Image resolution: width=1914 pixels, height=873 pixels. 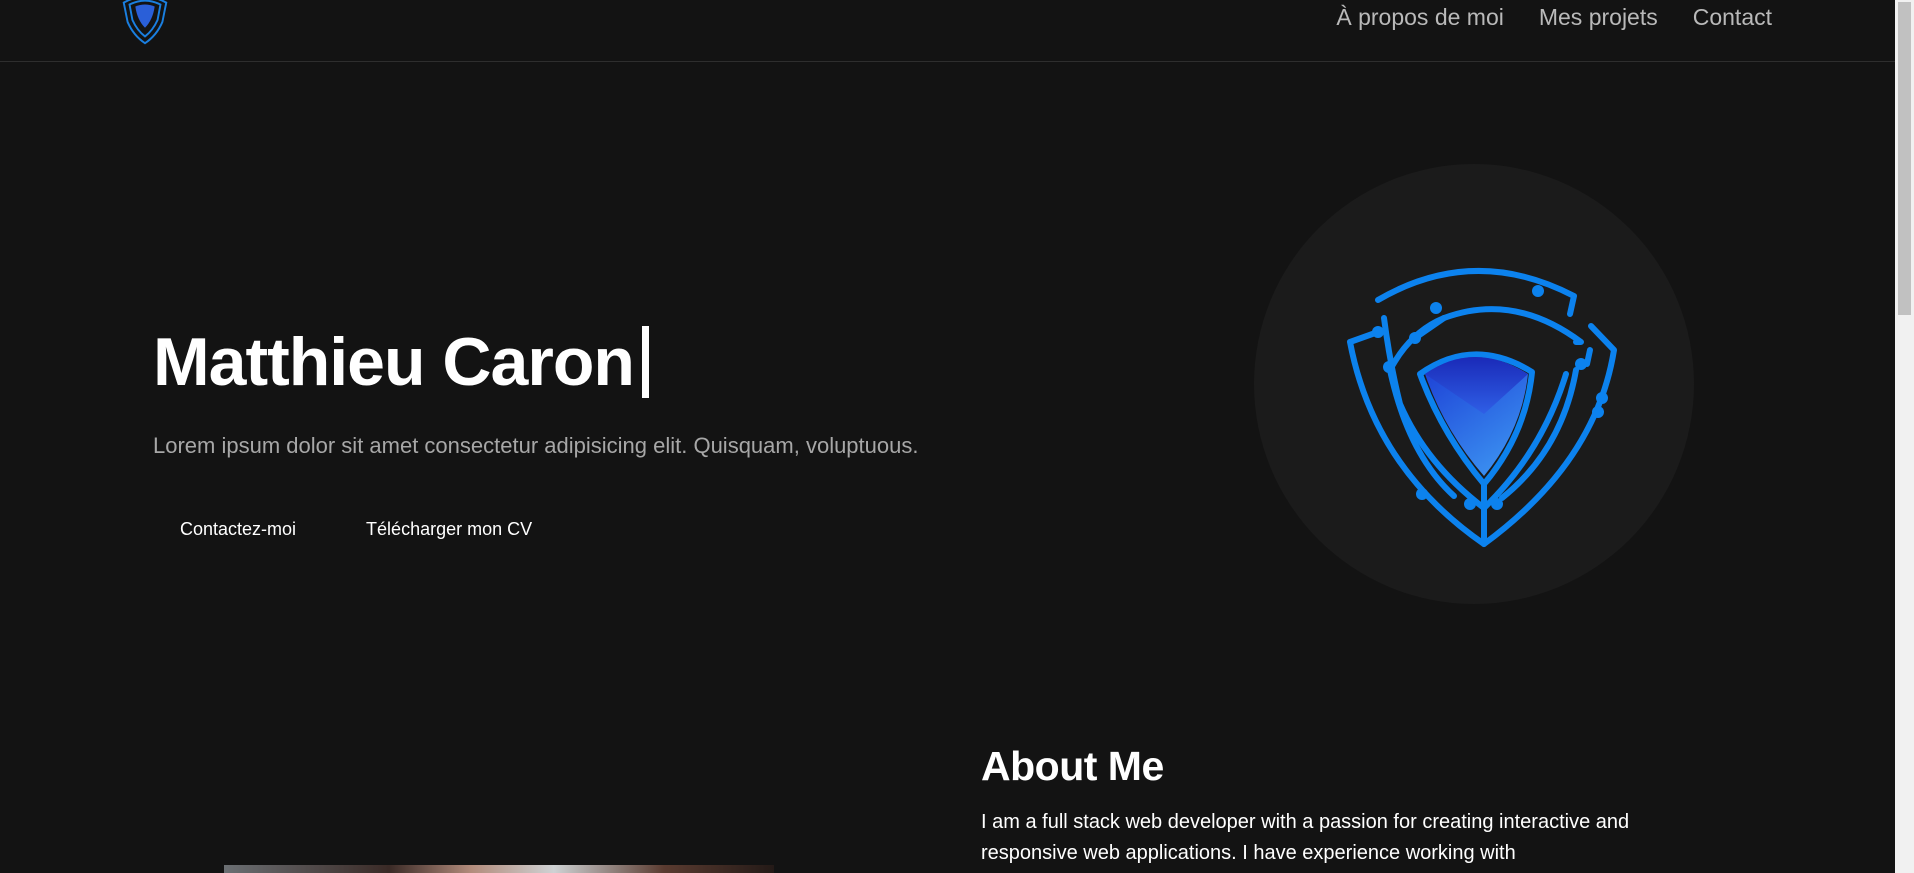 What do you see at coordinates (394, 362) in the screenshot?
I see `hero-title-text: Matthieu Caron` at bounding box center [394, 362].